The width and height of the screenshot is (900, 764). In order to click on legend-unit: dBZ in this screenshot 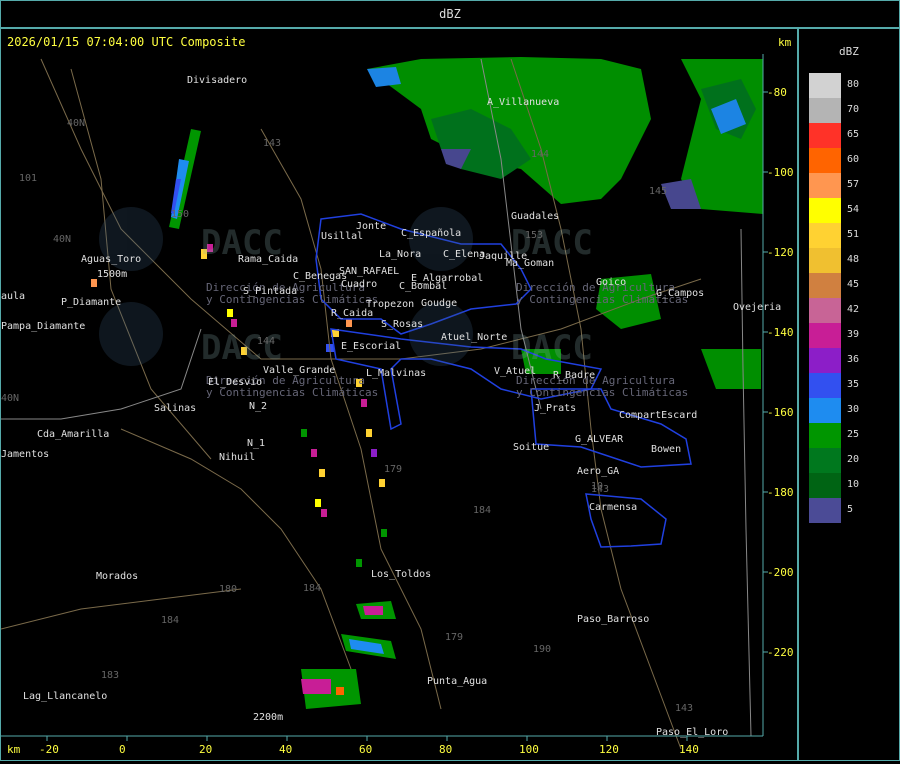, I will do `click(849, 51)`.